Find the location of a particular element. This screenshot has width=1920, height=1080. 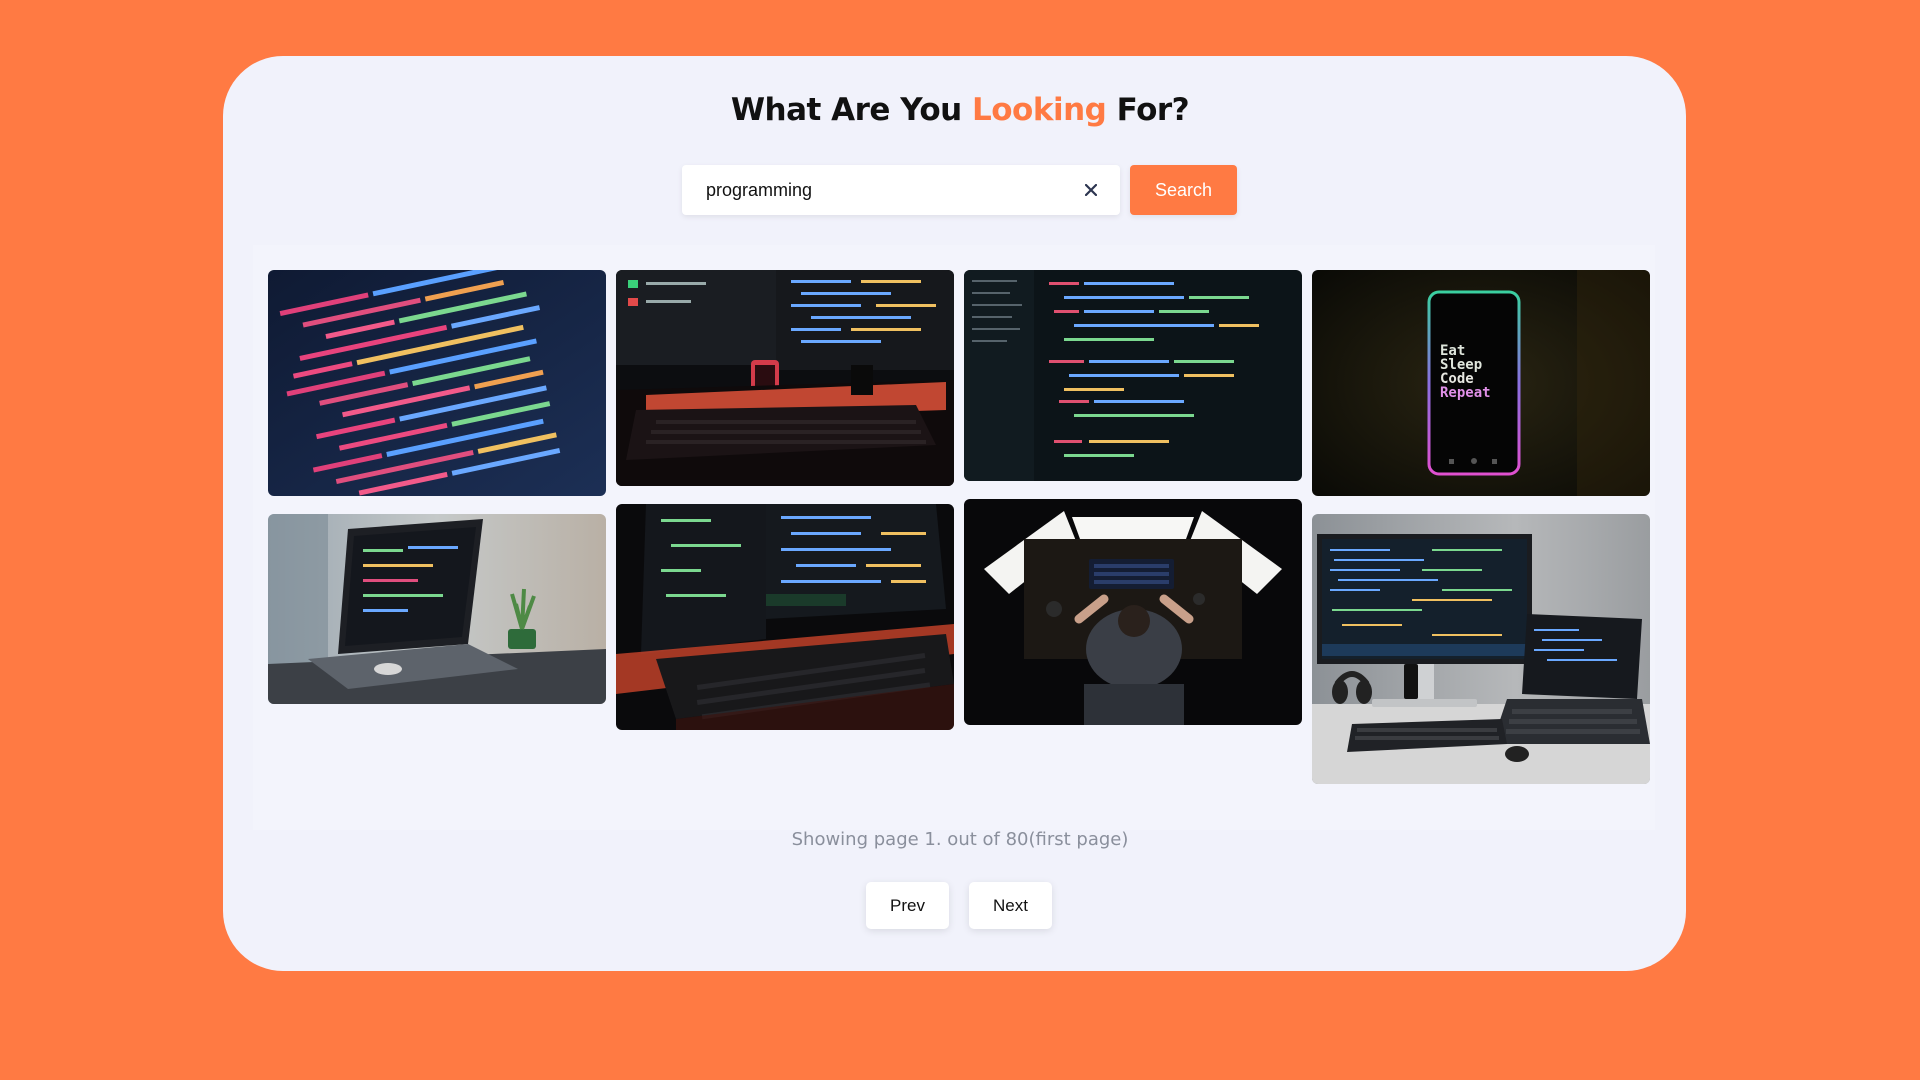

title-part-1: What Are You is located at coordinates (851, 110).